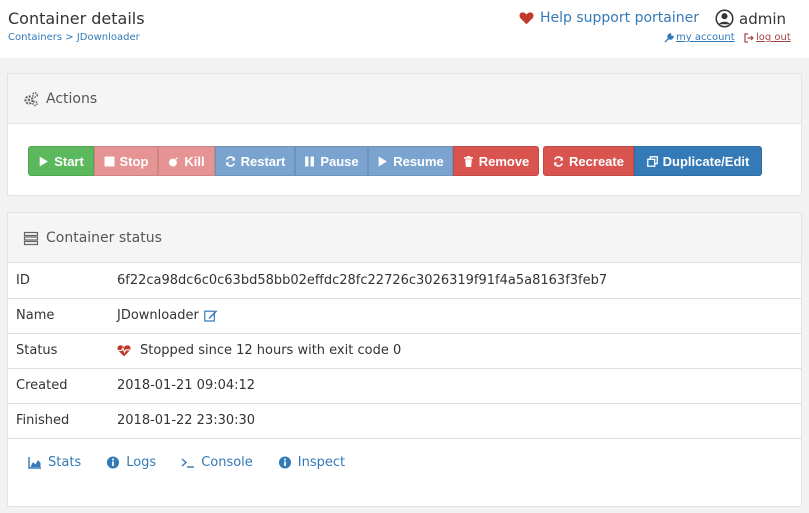 The width and height of the screenshot is (809, 513). What do you see at coordinates (706, 161) in the screenshot?
I see `duplicate-edit-label: Duplicate/Edit` at bounding box center [706, 161].